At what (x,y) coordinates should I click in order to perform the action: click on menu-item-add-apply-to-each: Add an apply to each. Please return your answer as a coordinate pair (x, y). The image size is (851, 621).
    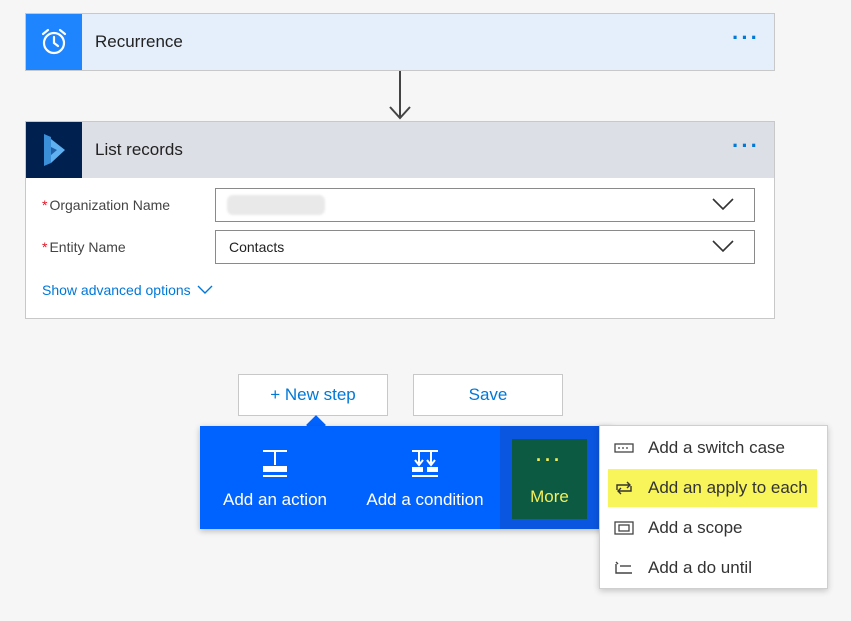
    Looking at the image, I should click on (712, 488).